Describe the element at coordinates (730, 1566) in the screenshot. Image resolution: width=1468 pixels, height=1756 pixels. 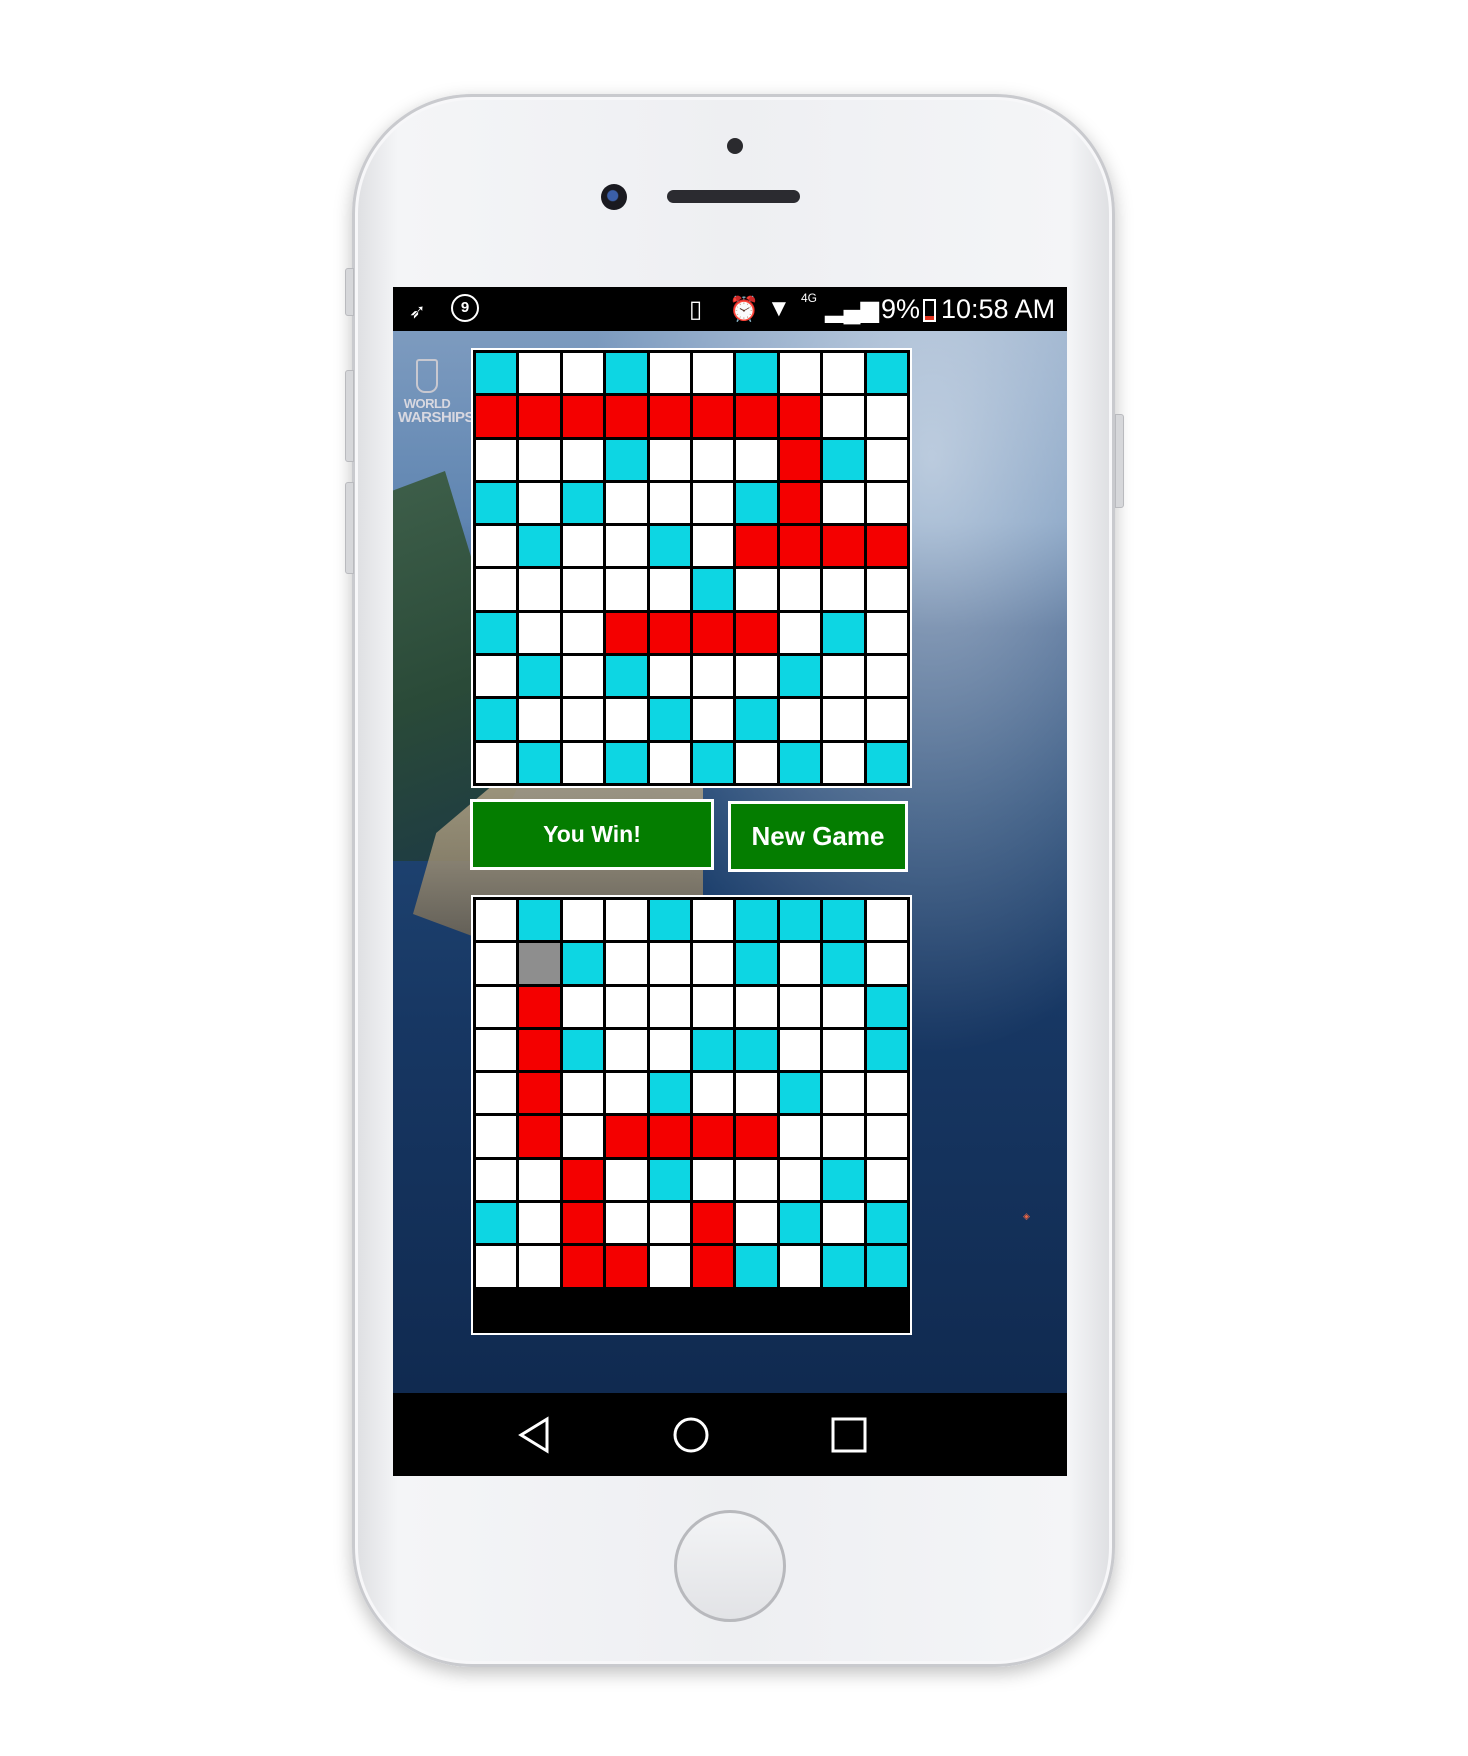
I see `home-button` at that location.